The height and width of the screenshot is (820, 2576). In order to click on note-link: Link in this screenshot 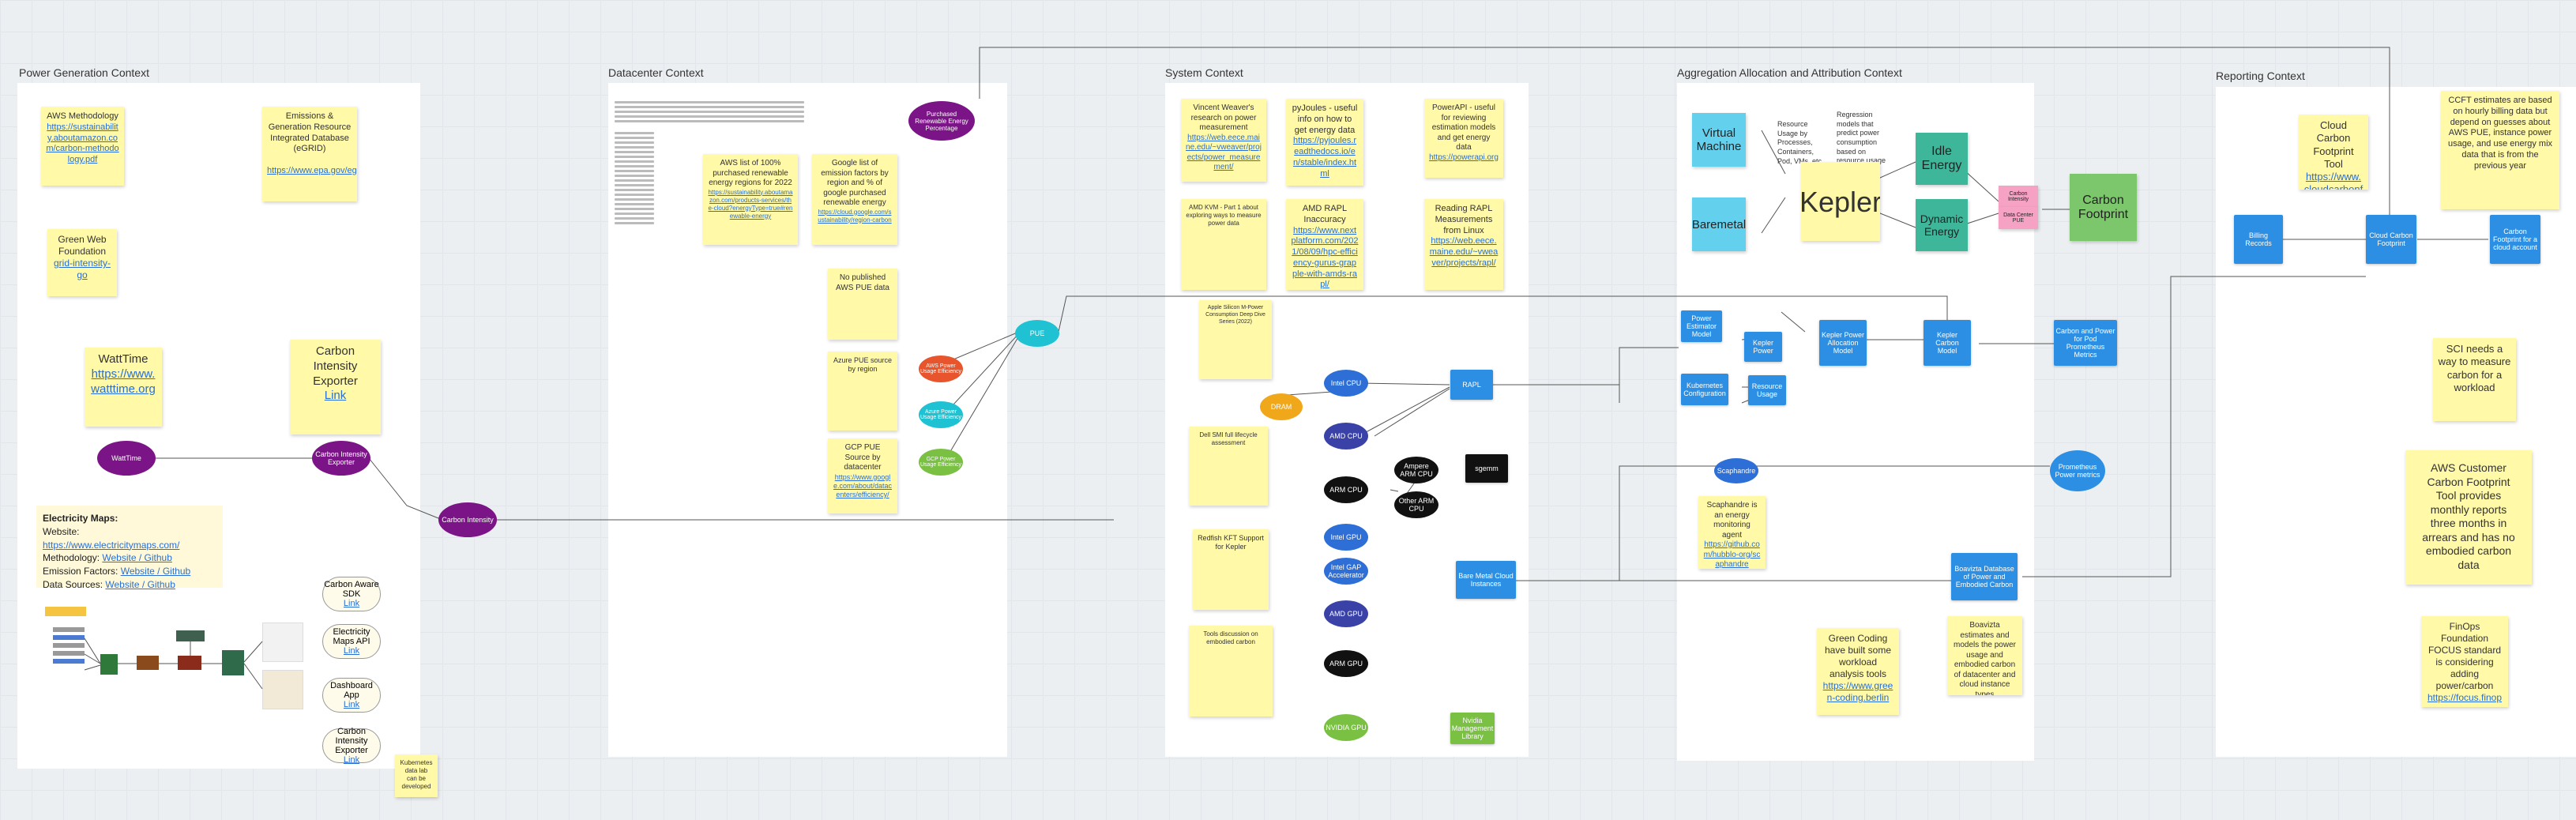, I will do `click(336, 396)`.